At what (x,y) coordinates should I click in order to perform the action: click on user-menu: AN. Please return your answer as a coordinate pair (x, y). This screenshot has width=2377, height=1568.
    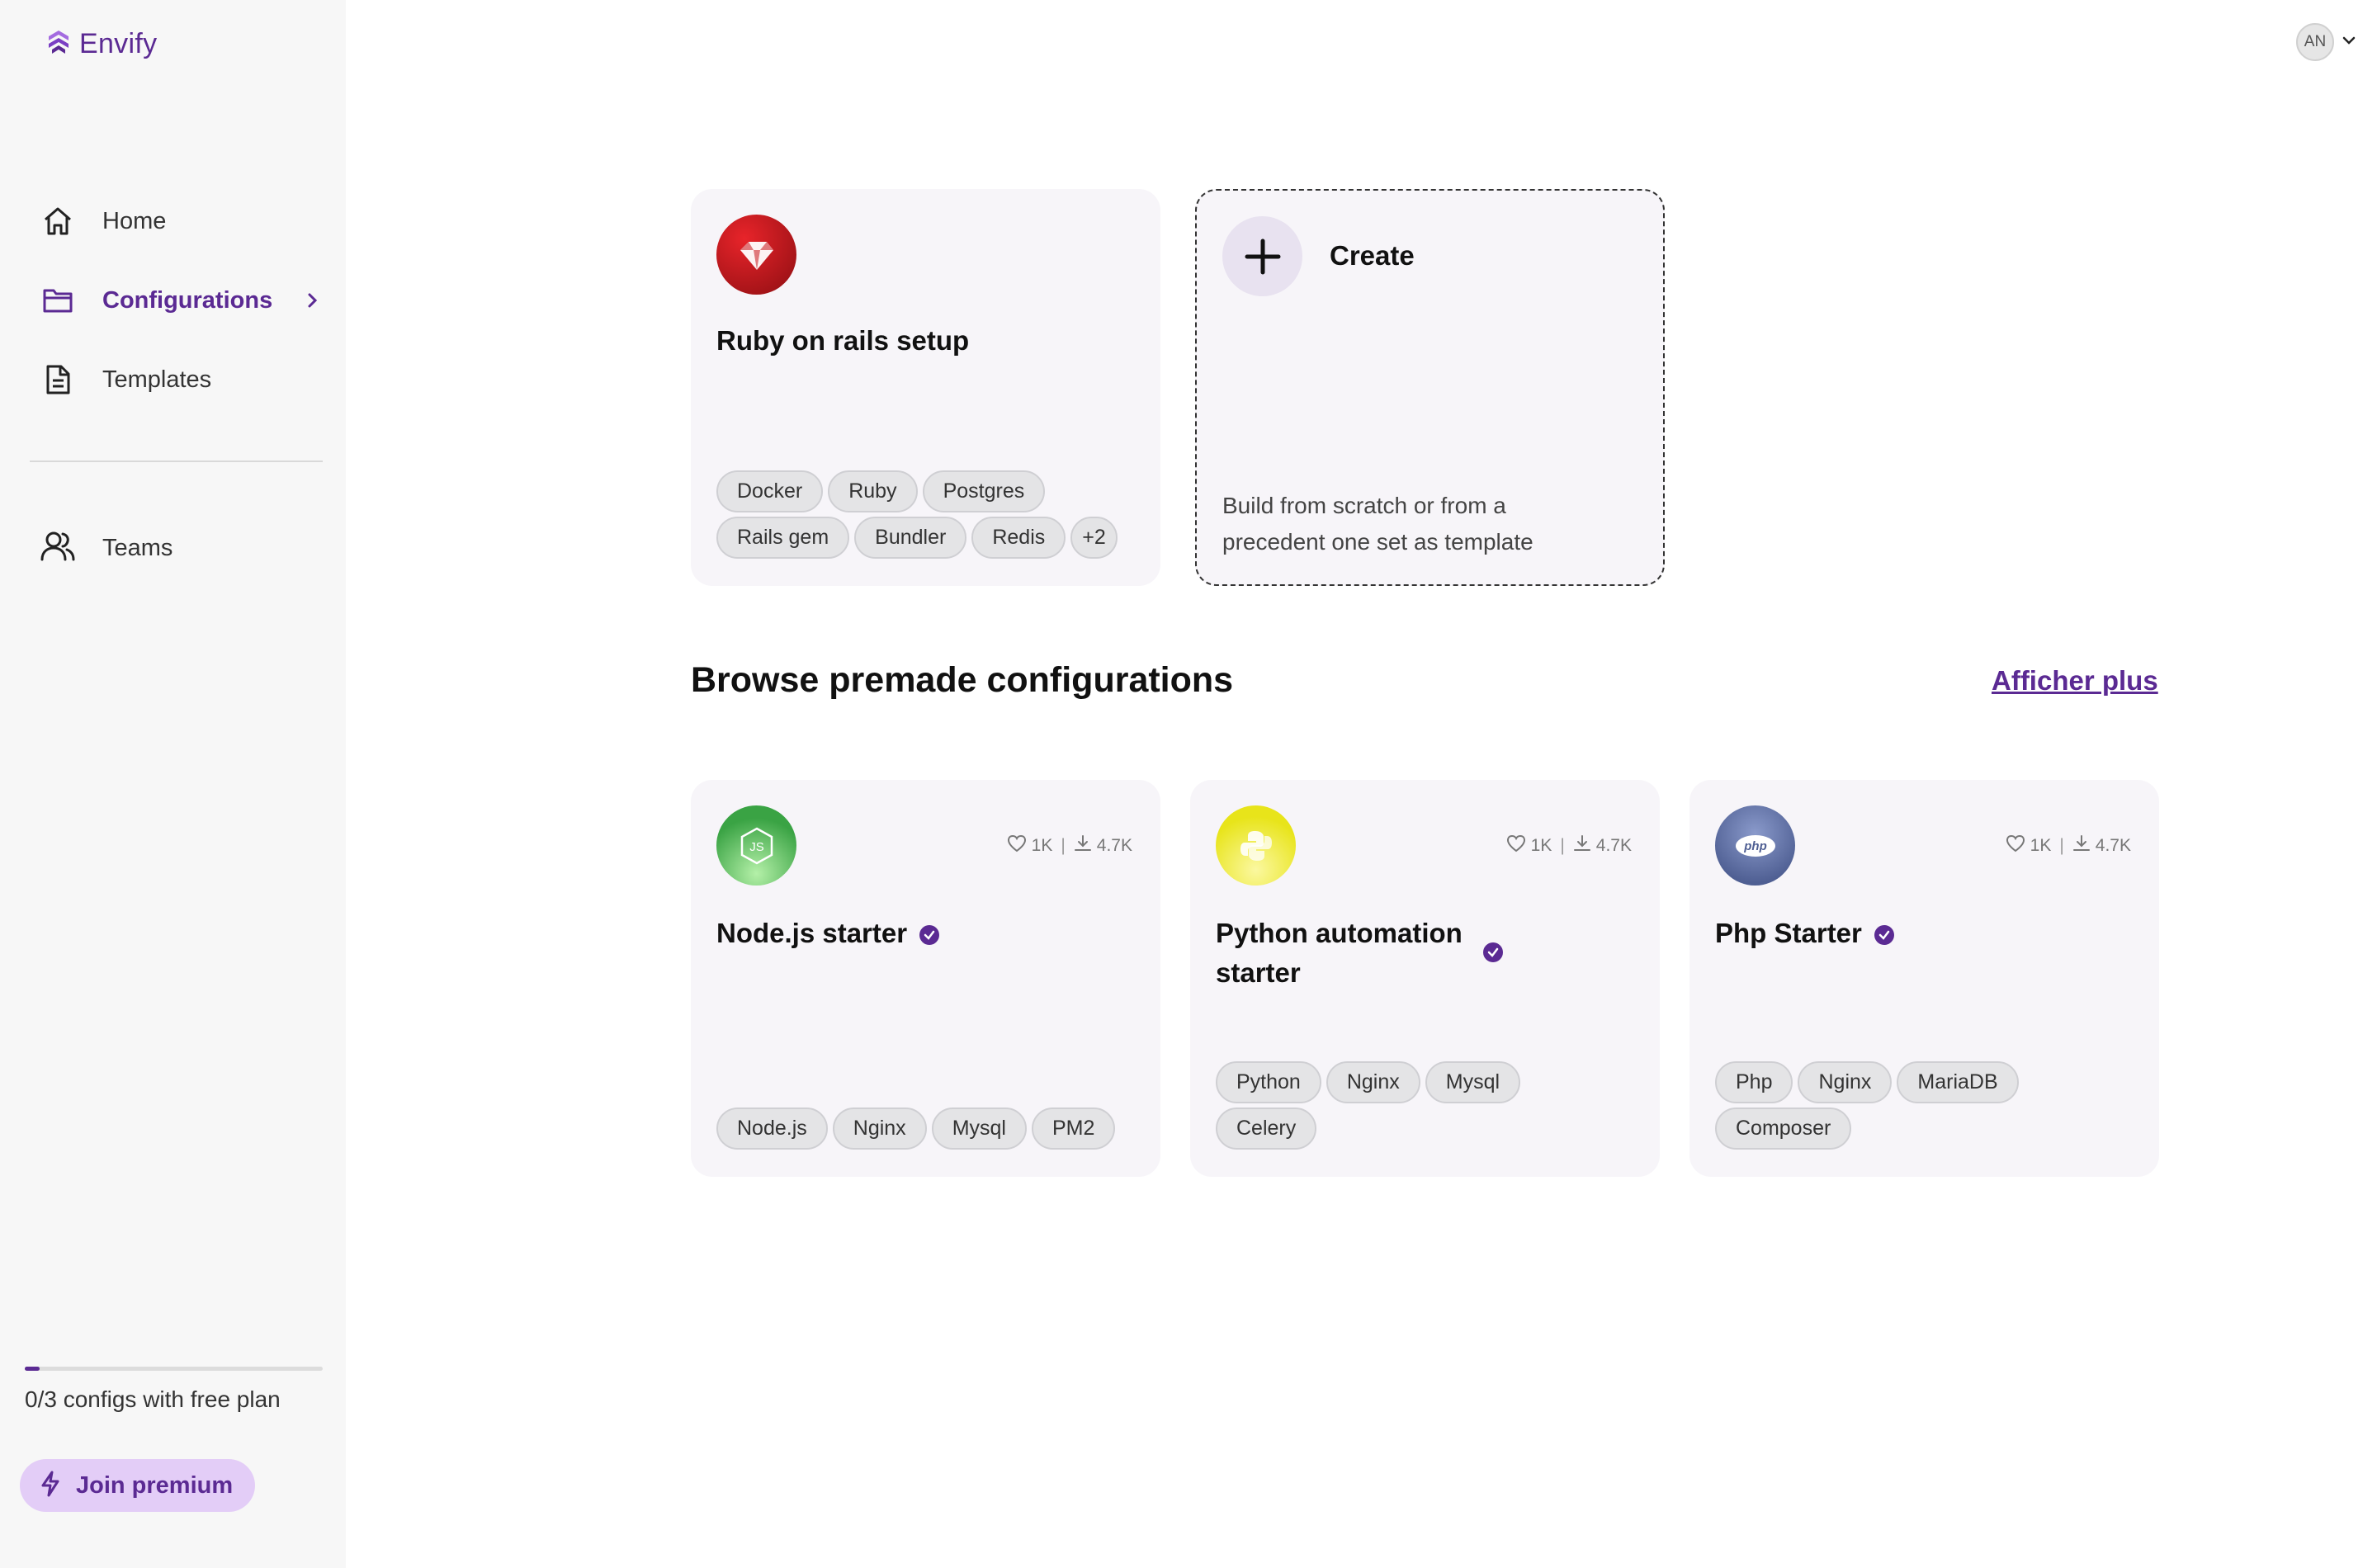
    Looking at the image, I should click on (2326, 42).